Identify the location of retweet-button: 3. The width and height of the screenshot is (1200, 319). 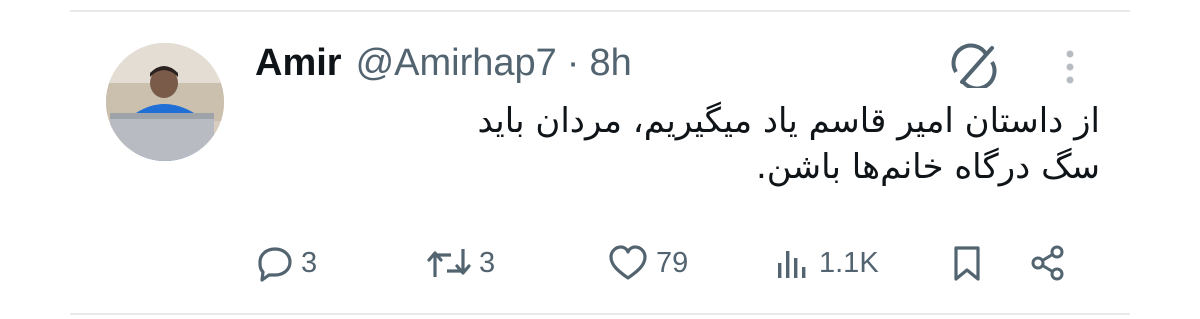
(460, 263).